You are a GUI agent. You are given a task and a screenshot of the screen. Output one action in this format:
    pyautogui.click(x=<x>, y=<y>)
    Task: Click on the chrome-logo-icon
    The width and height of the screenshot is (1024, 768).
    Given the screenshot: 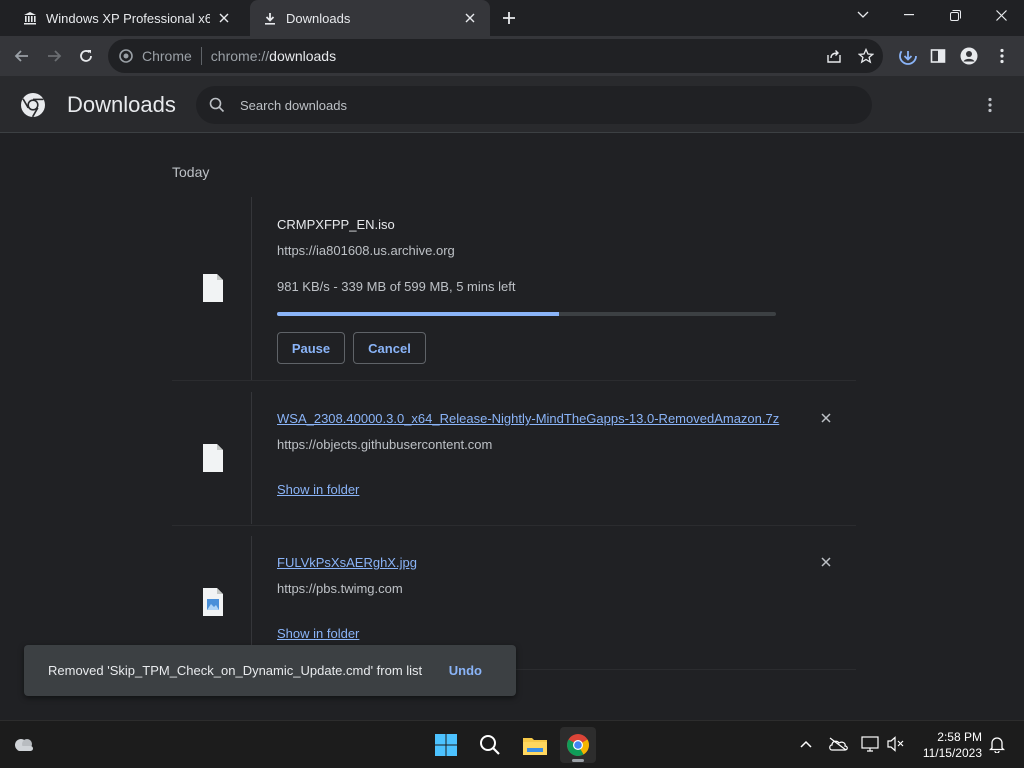 What is the action you would take?
    pyautogui.click(x=33, y=105)
    